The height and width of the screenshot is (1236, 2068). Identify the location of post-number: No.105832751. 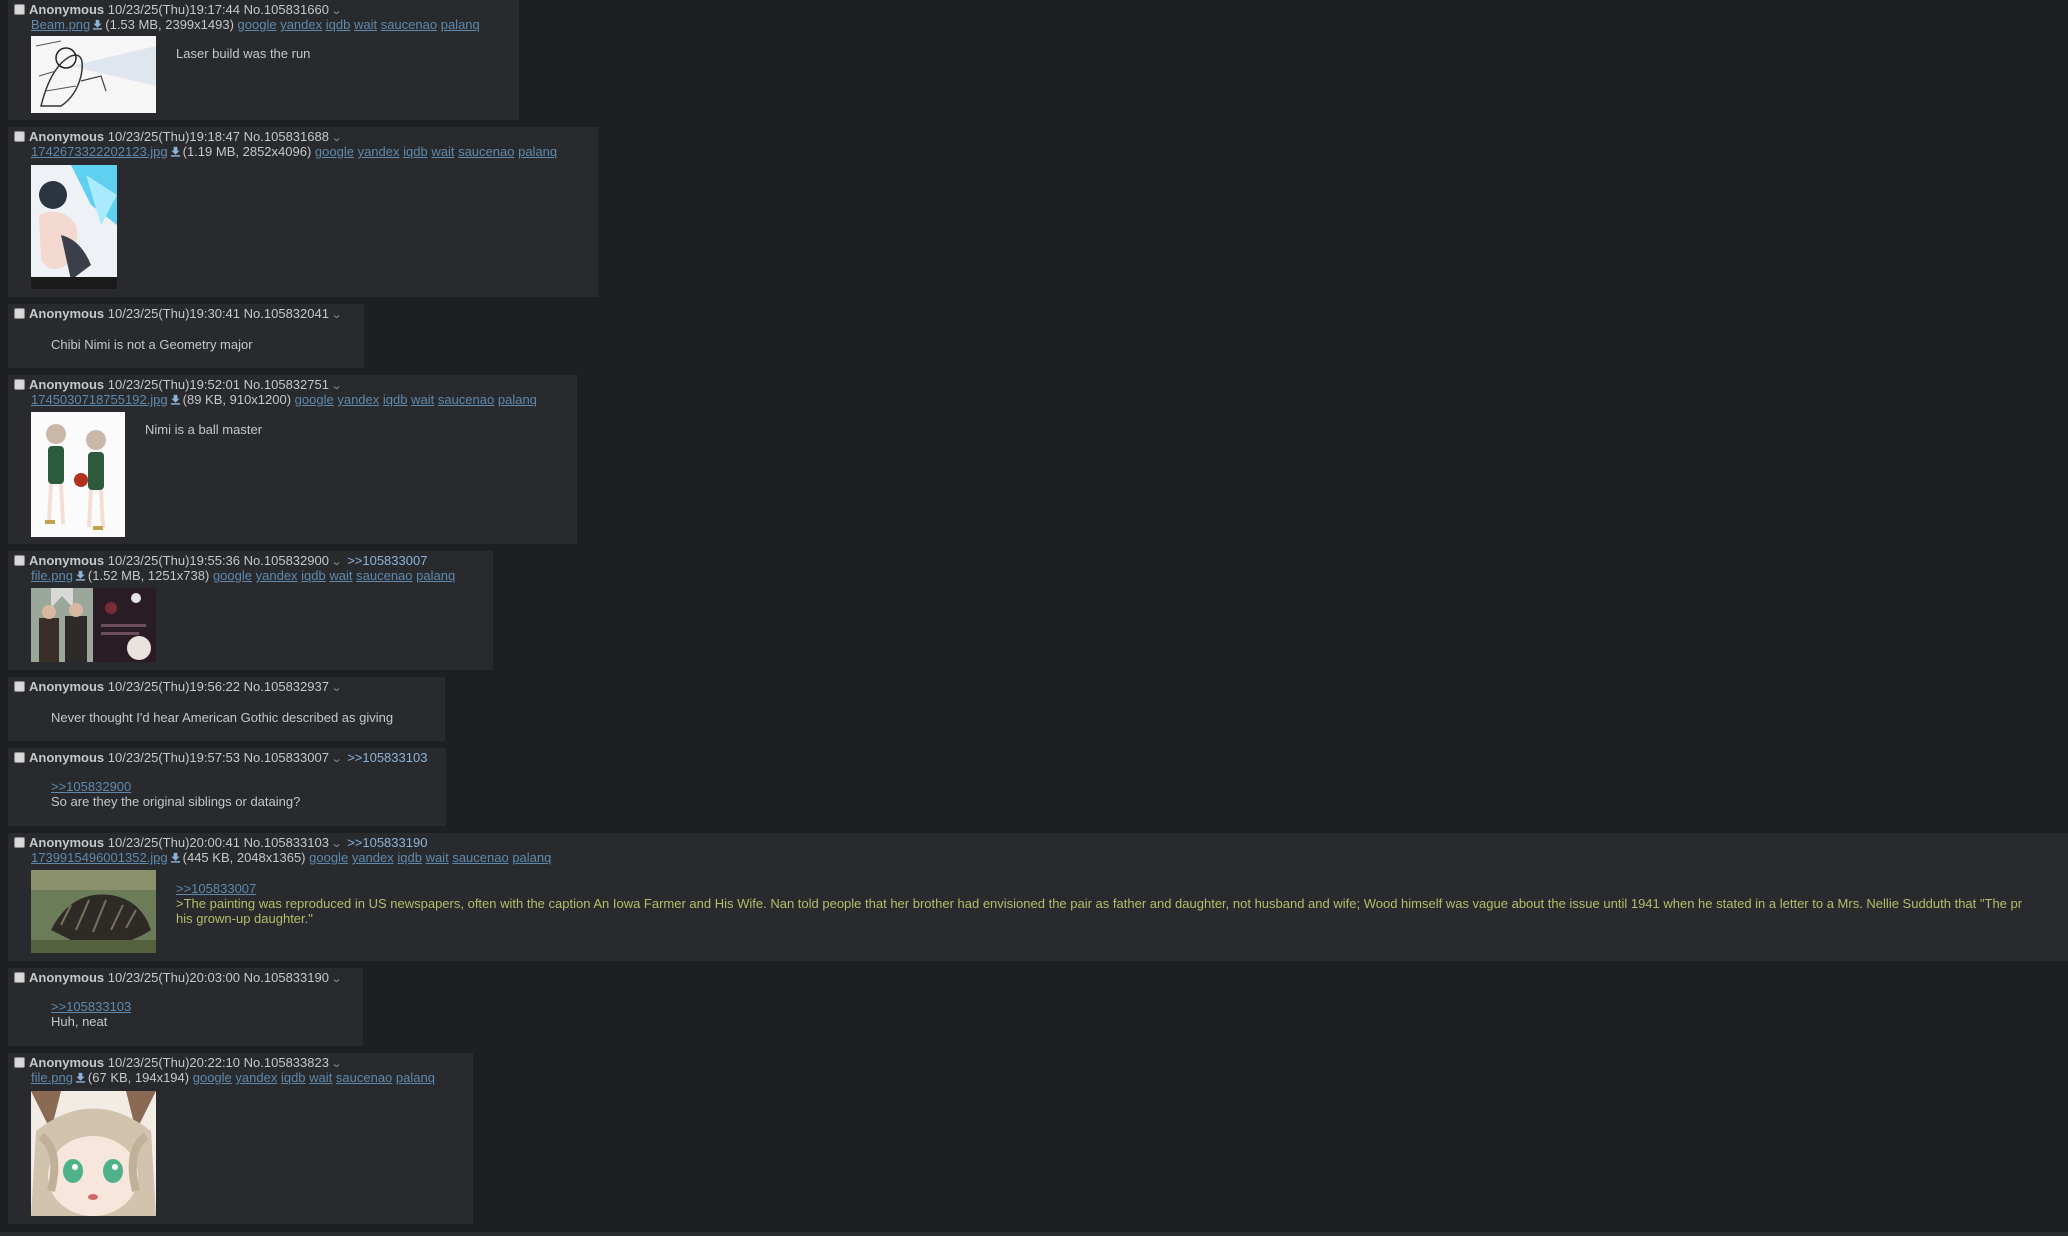
(286, 384).